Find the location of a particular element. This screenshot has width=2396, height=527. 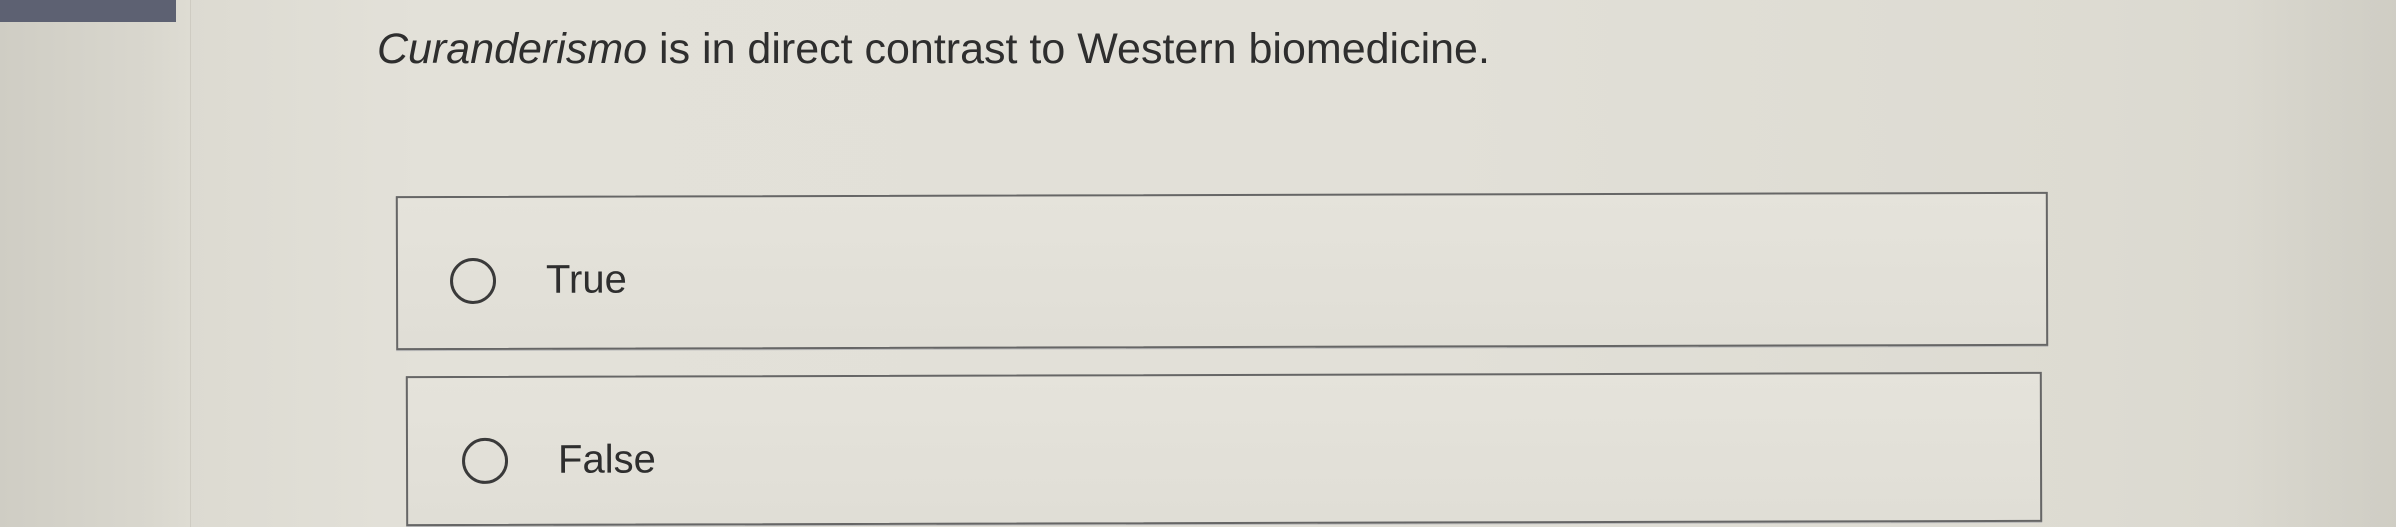

top-accent-bar is located at coordinates (88, 11).